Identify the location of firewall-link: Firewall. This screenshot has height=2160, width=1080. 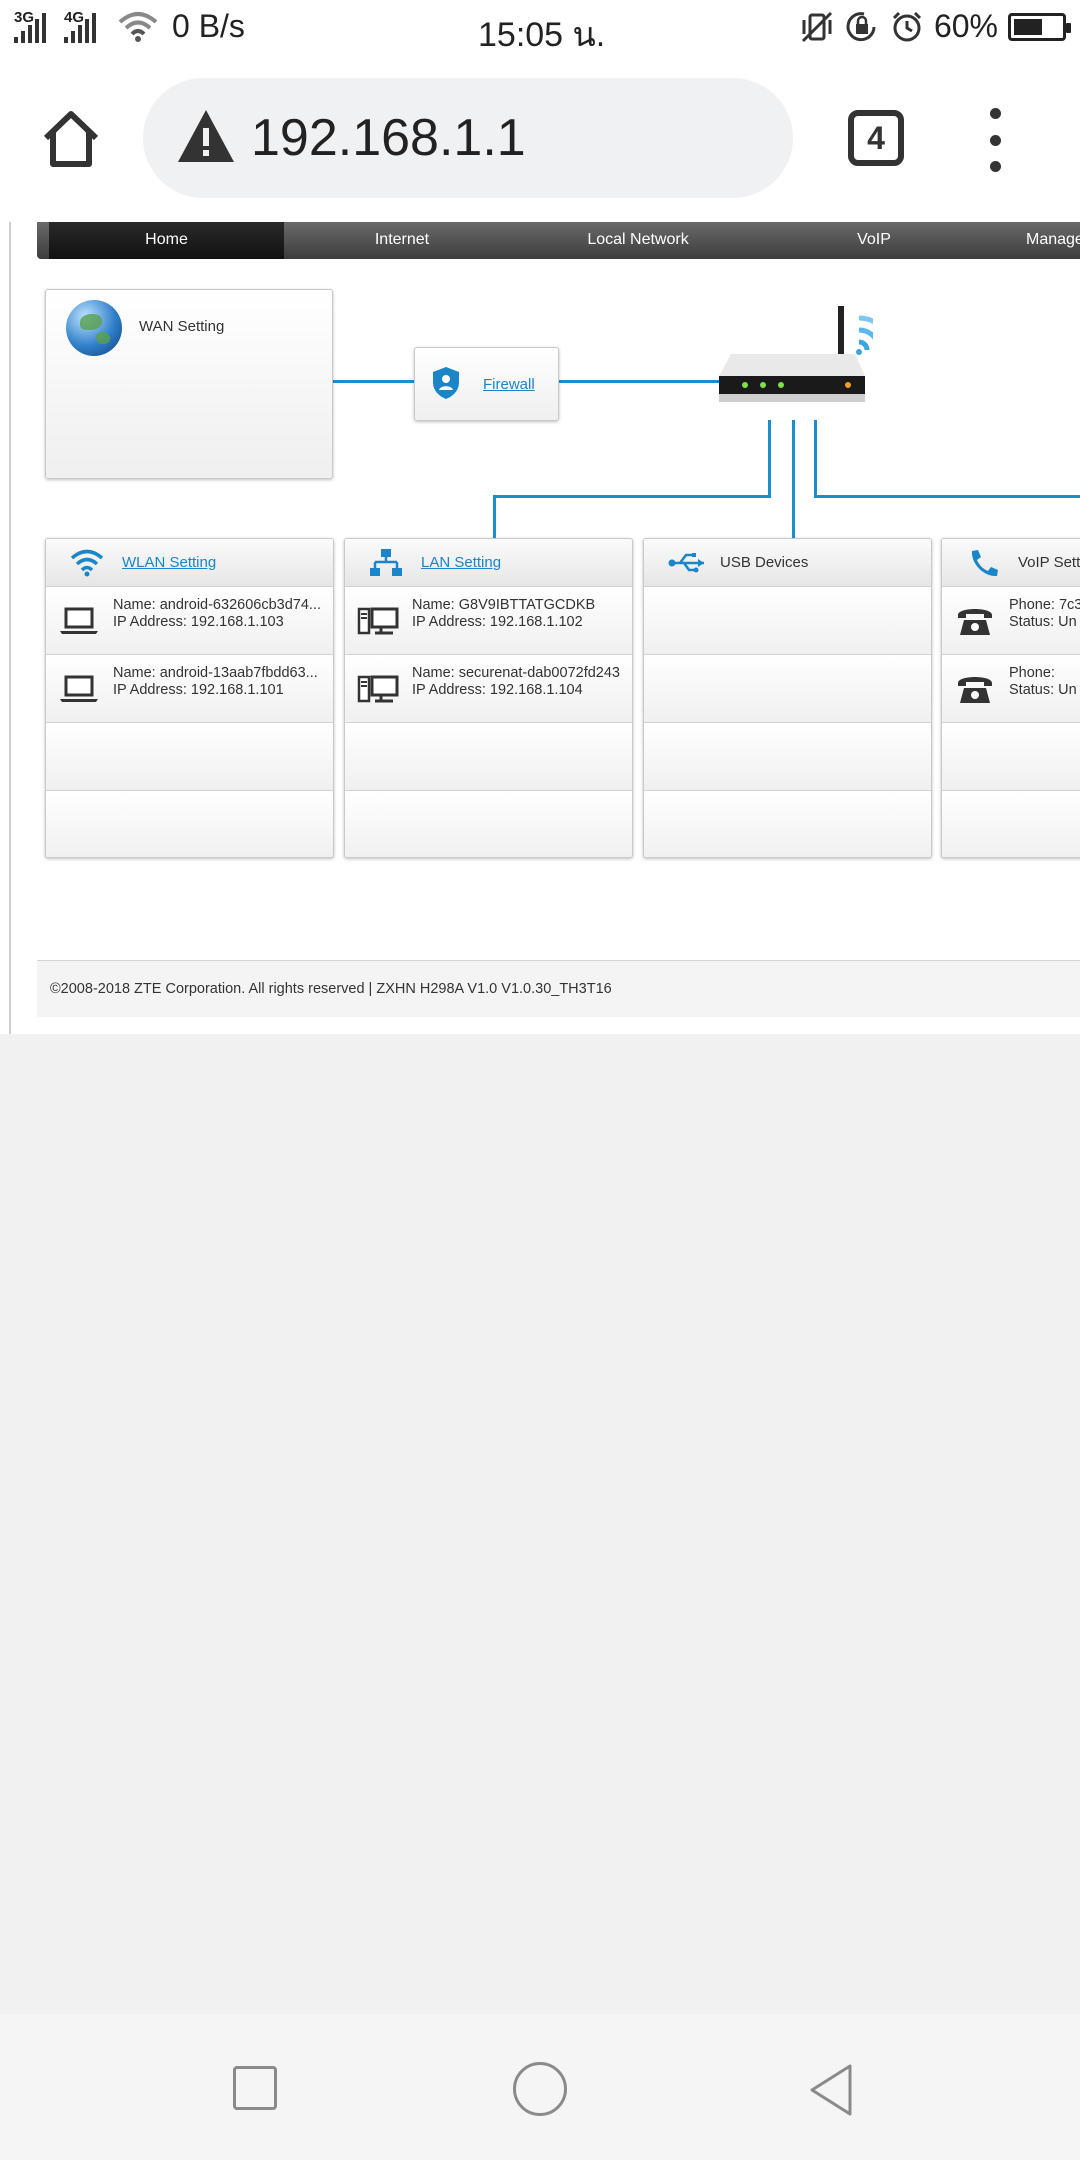
(509, 384).